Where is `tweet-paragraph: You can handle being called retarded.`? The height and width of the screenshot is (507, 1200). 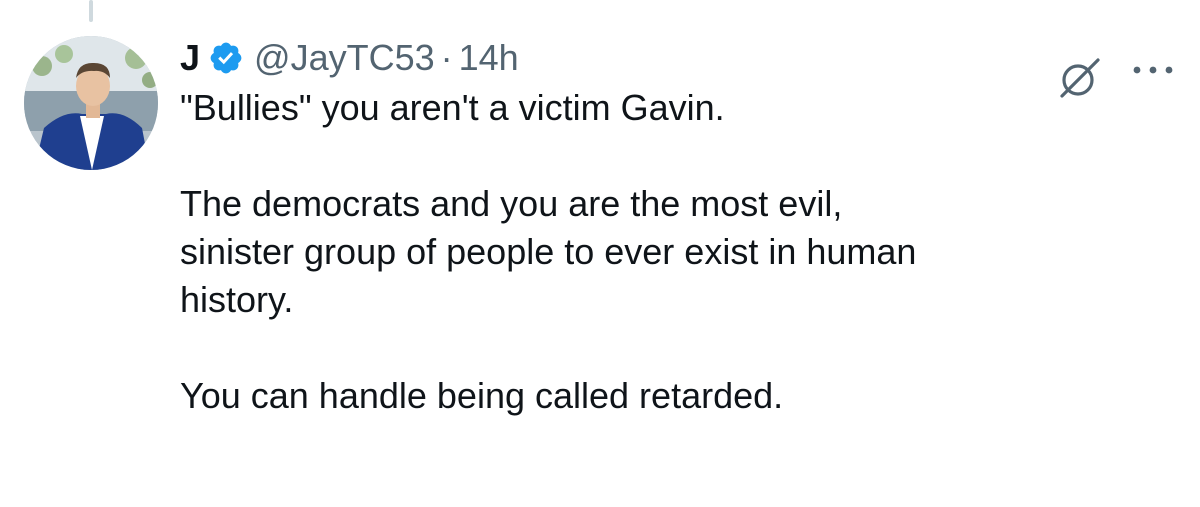
tweet-paragraph: You can handle being called retarded. is located at coordinates (482, 395).